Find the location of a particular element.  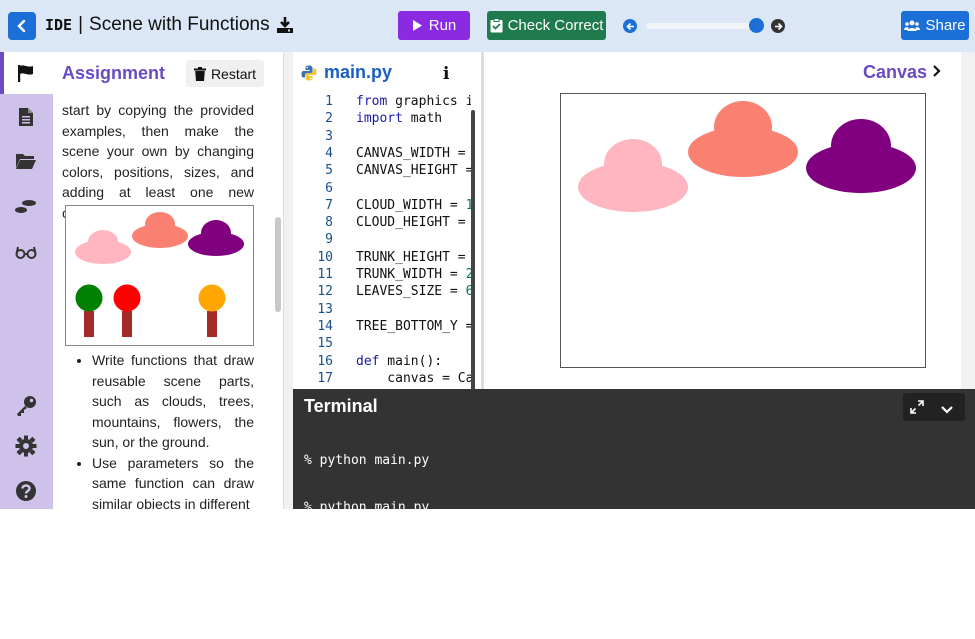

check-correct-button: Check Correct is located at coordinates (546, 25).